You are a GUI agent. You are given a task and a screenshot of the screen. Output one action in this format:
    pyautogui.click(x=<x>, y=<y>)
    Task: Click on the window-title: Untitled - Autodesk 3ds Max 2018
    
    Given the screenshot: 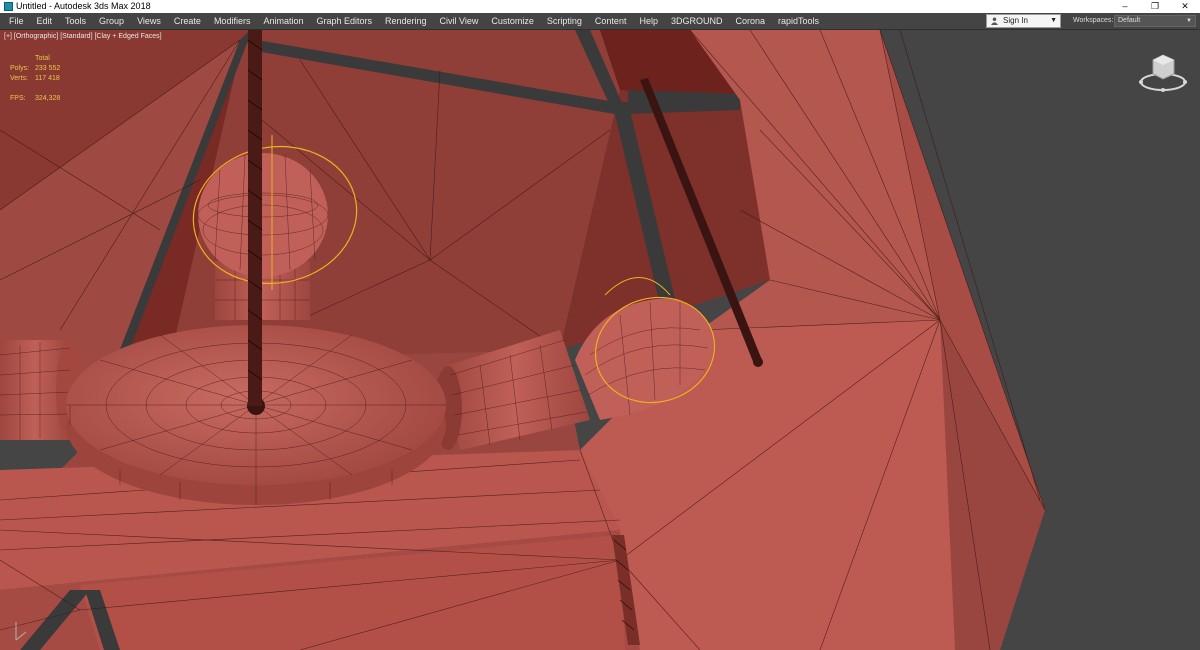 What is the action you would take?
    pyautogui.click(x=83, y=6)
    